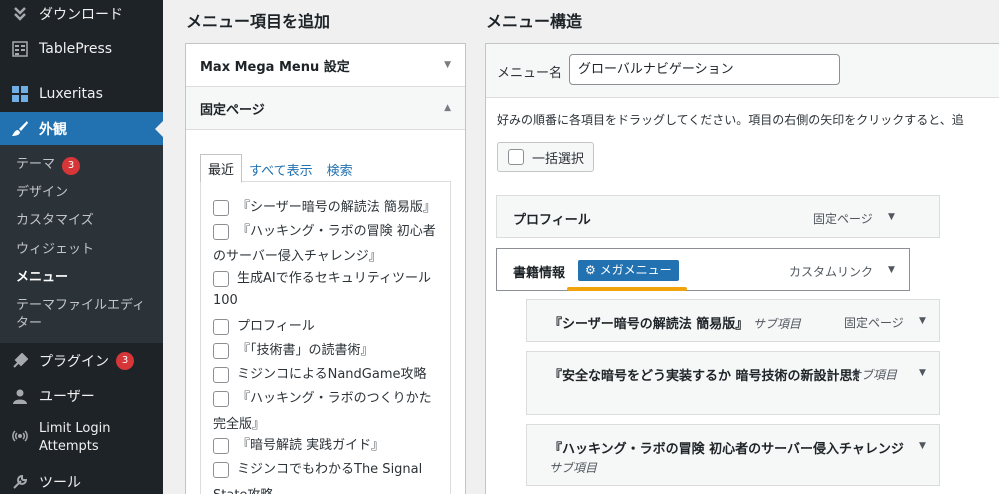 The image size is (999, 494). What do you see at coordinates (704, 69) in the screenshot?
I see `menu-name-input: グローバルナビゲーション` at bounding box center [704, 69].